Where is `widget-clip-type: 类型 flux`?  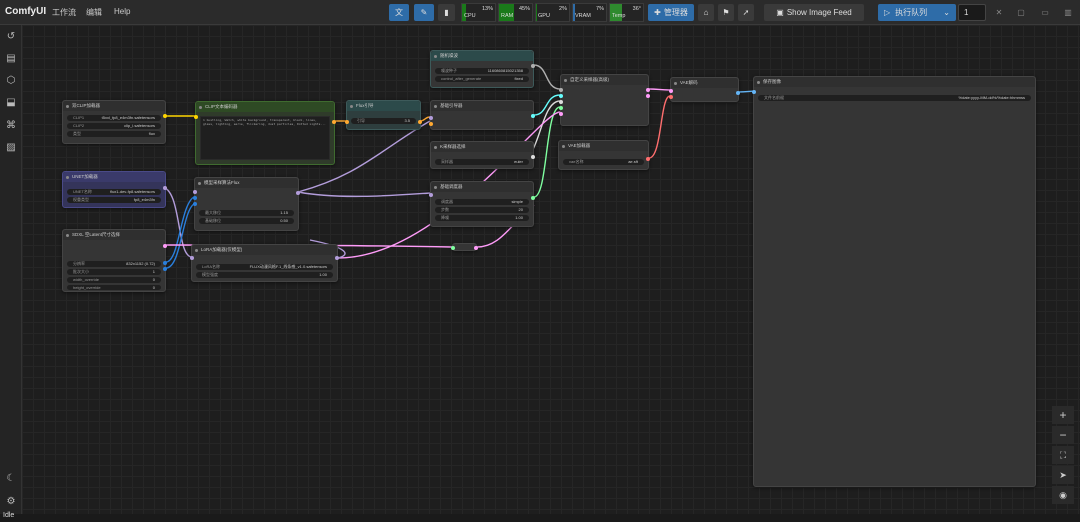
widget-clip-type: 类型 flux is located at coordinates (114, 134).